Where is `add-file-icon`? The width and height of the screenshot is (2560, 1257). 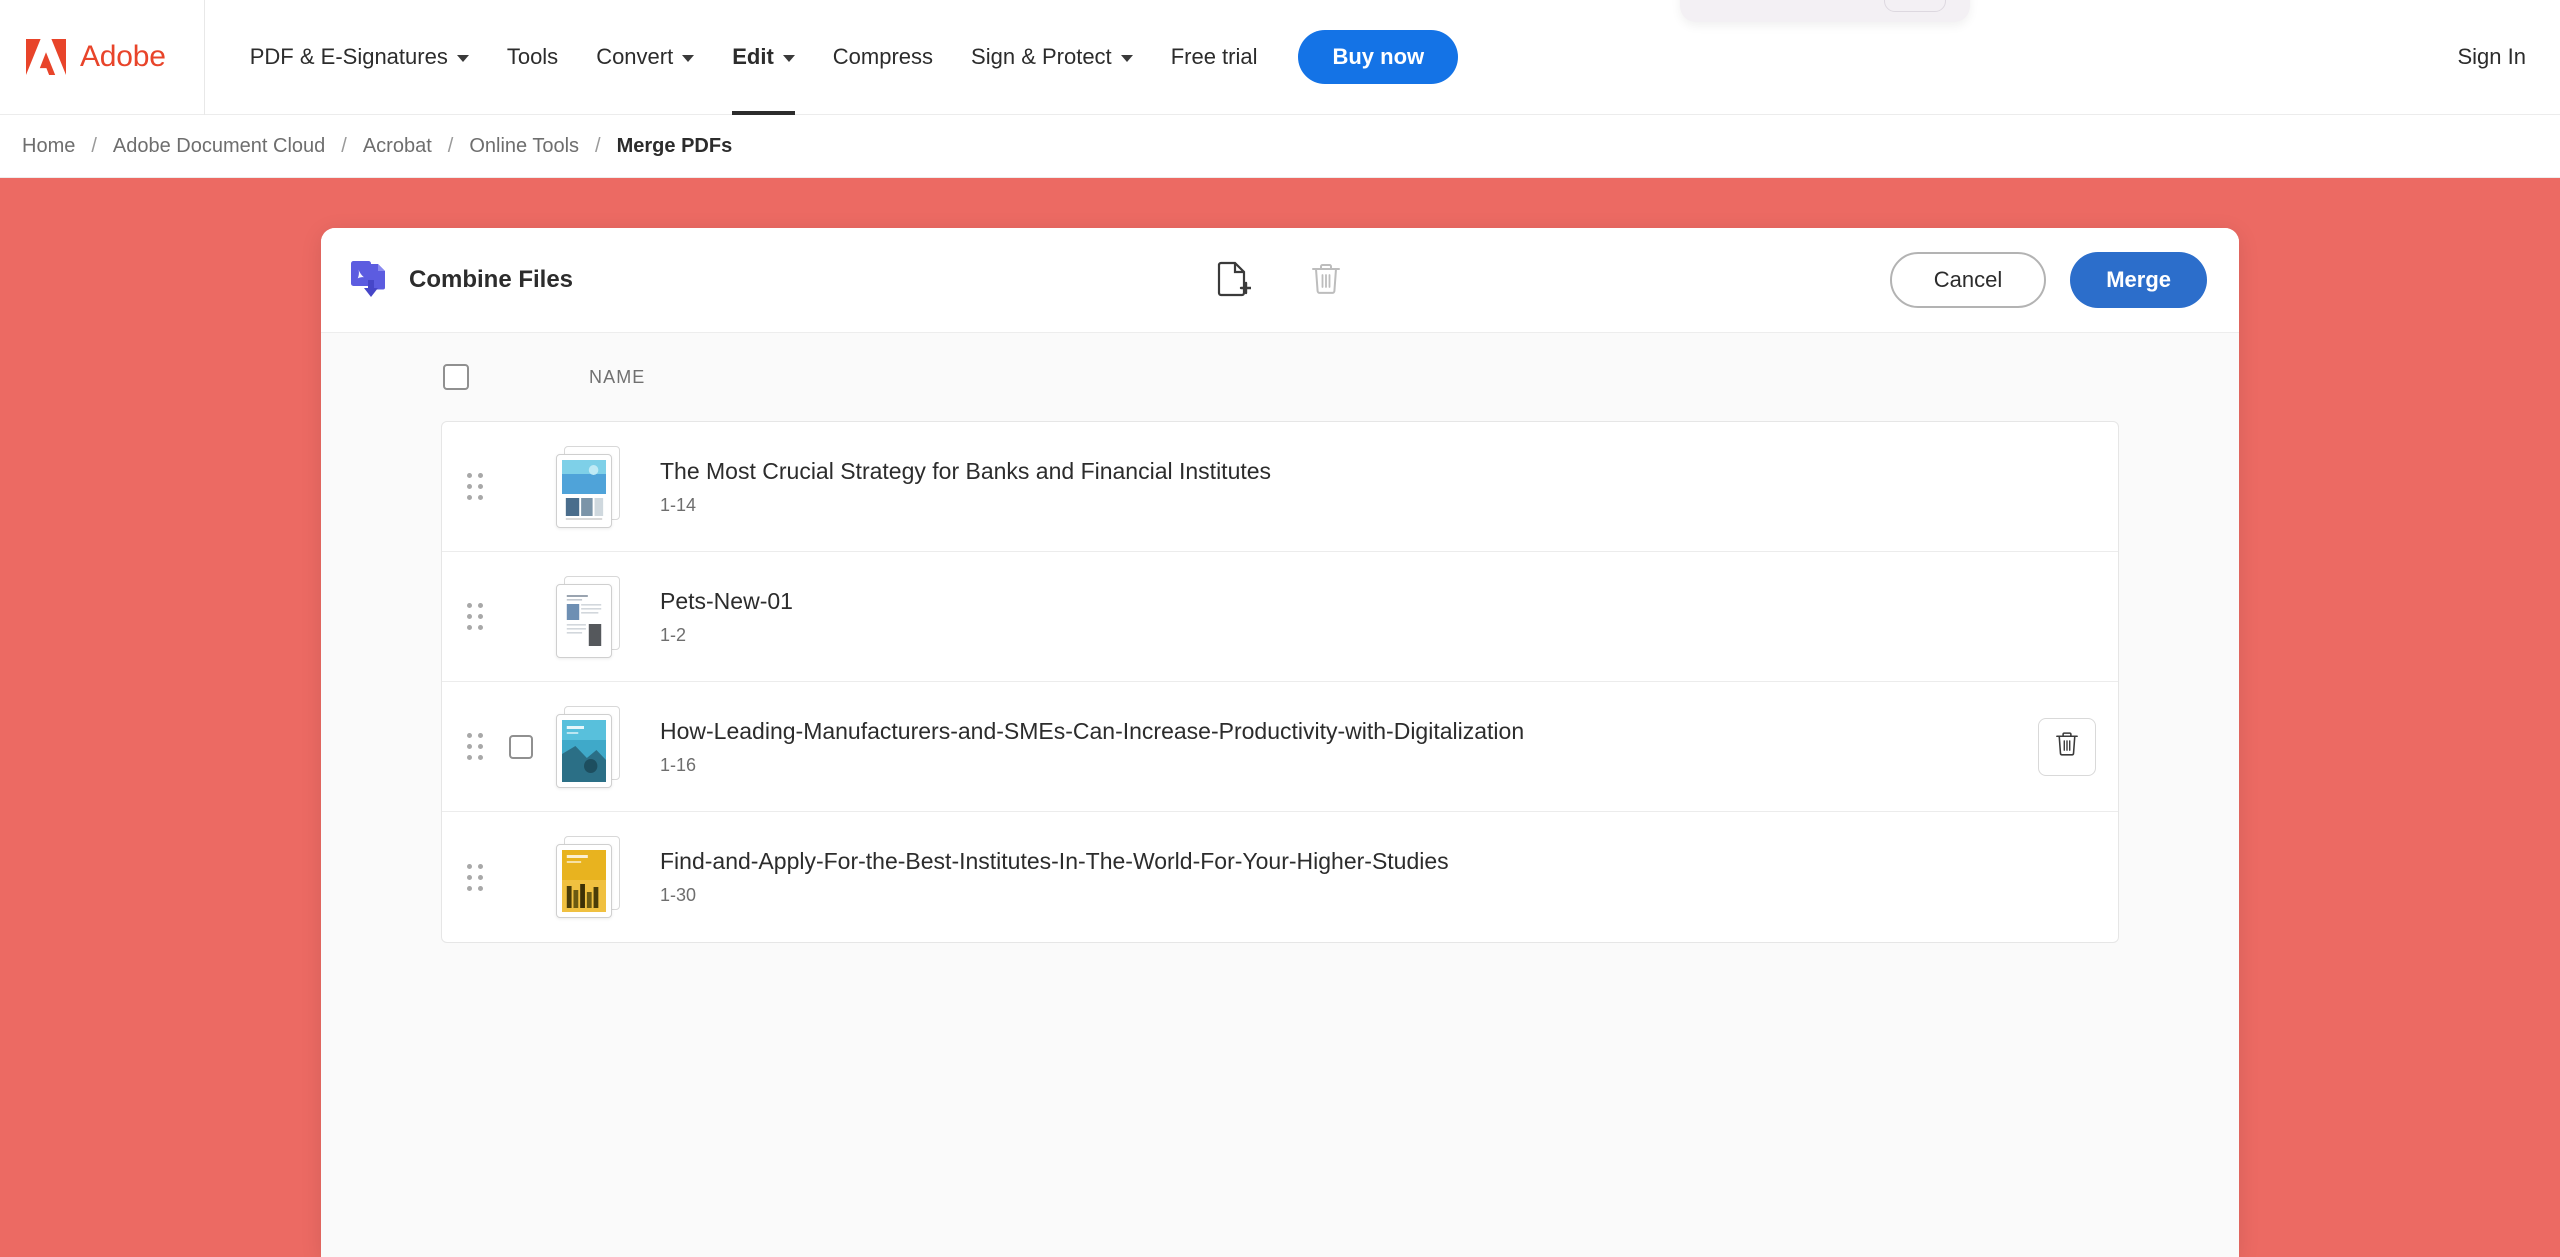
add-file-icon is located at coordinates (1235, 280).